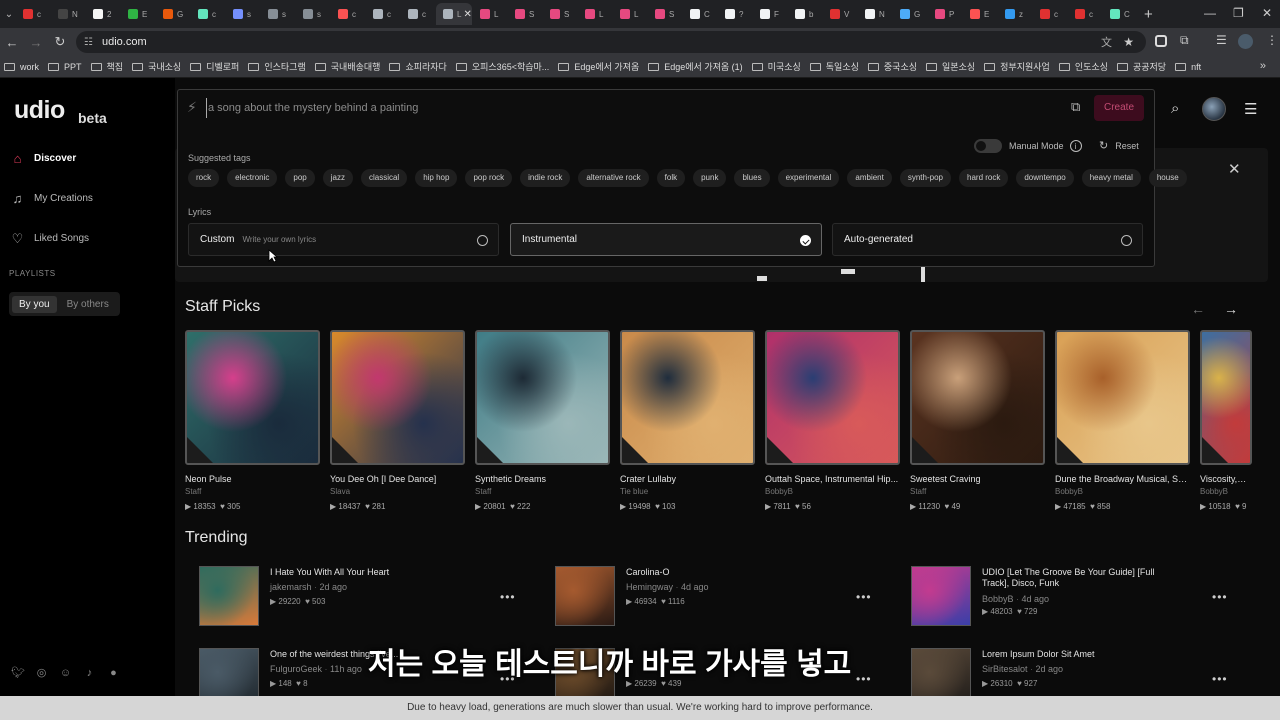 This screenshot has width=1280, height=720. Describe the element at coordinates (18, 673) in the screenshot. I see `twitter-icon: 🐦︎` at that location.